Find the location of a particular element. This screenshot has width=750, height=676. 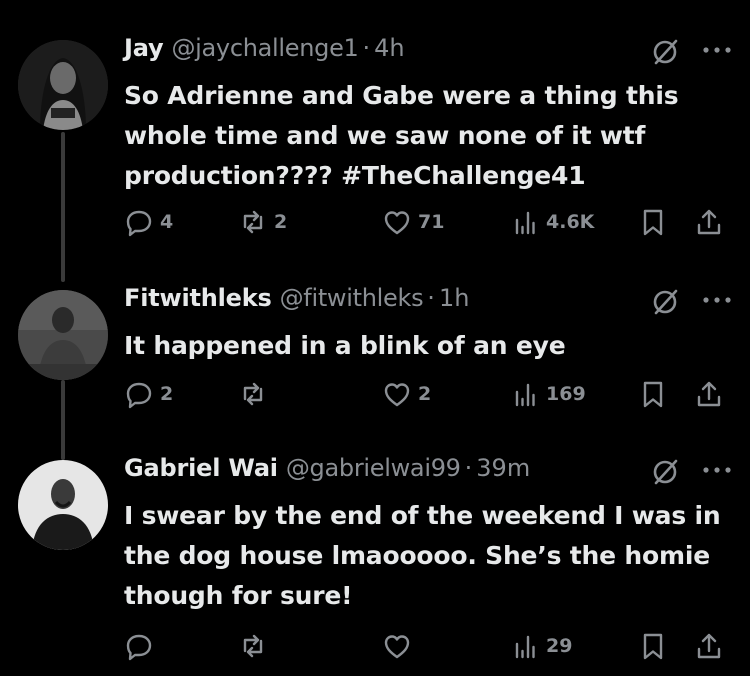

like-count: 2 is located at coordinates (425, 394).